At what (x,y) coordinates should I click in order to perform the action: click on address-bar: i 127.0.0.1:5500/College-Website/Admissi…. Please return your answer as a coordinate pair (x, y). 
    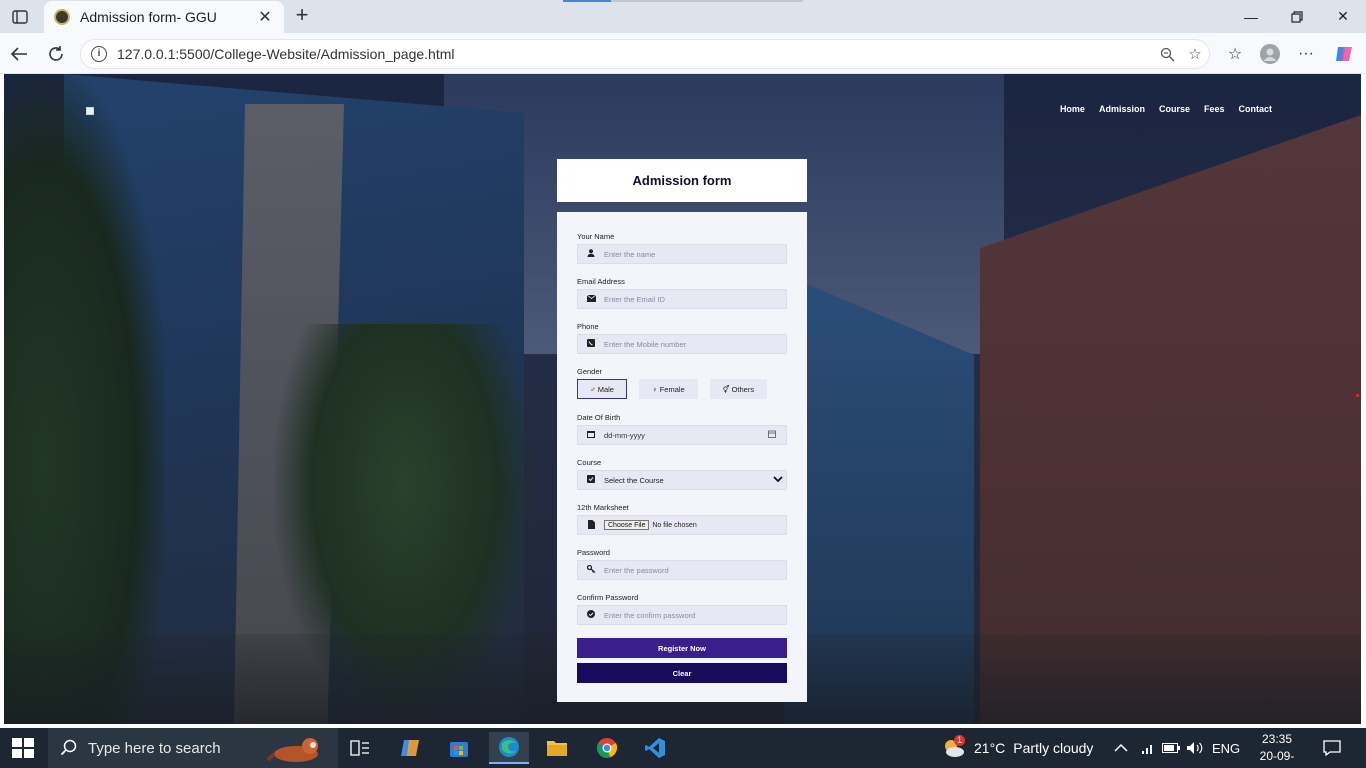
    Looking at the image, I should click on (645, 54).